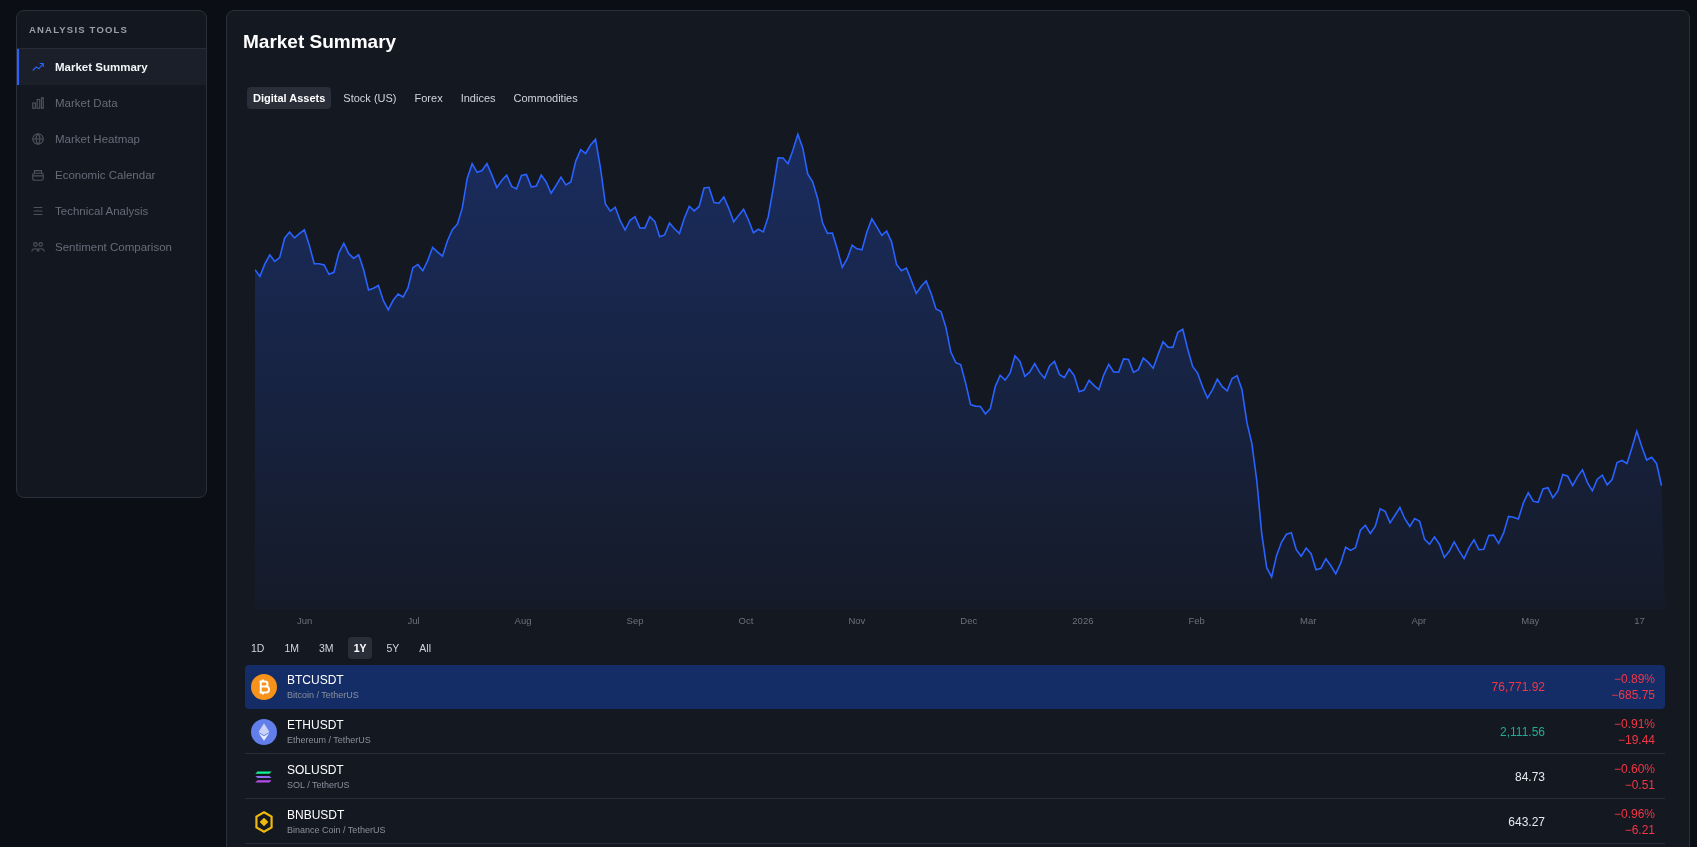 The height and width of the screenshot is (847, 1697). Describe the element at coordinates (323, 695) in the screenshot. I see `symbol-name: Bitcoin / TetherUS` at that location.